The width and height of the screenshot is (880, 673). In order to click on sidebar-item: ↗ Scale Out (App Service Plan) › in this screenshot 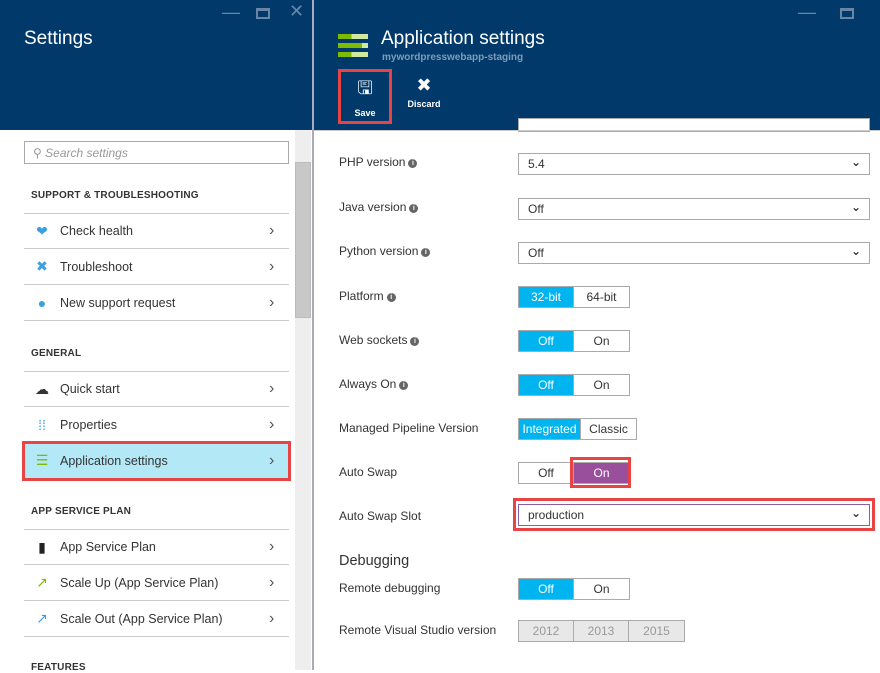, I will do `click(156, 619)`.